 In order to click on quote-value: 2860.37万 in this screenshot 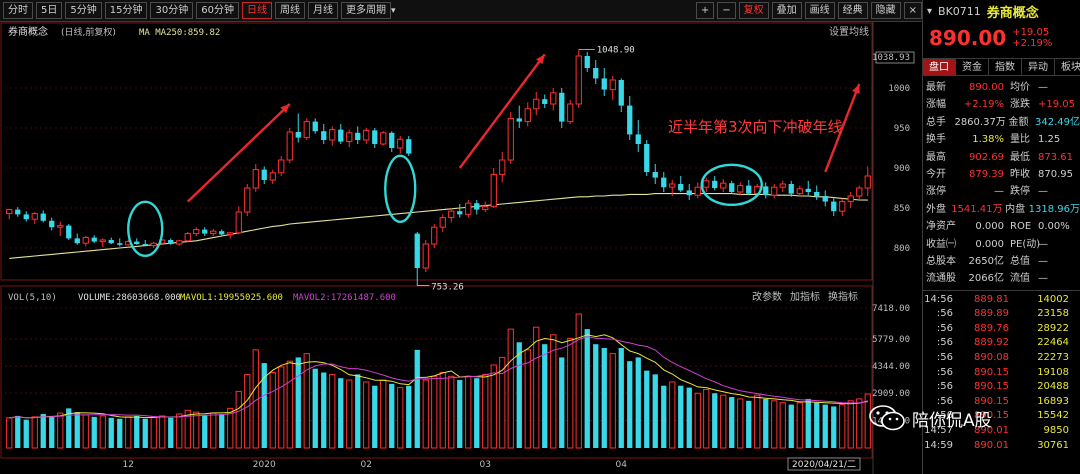, I will do `click(980, 122)`.